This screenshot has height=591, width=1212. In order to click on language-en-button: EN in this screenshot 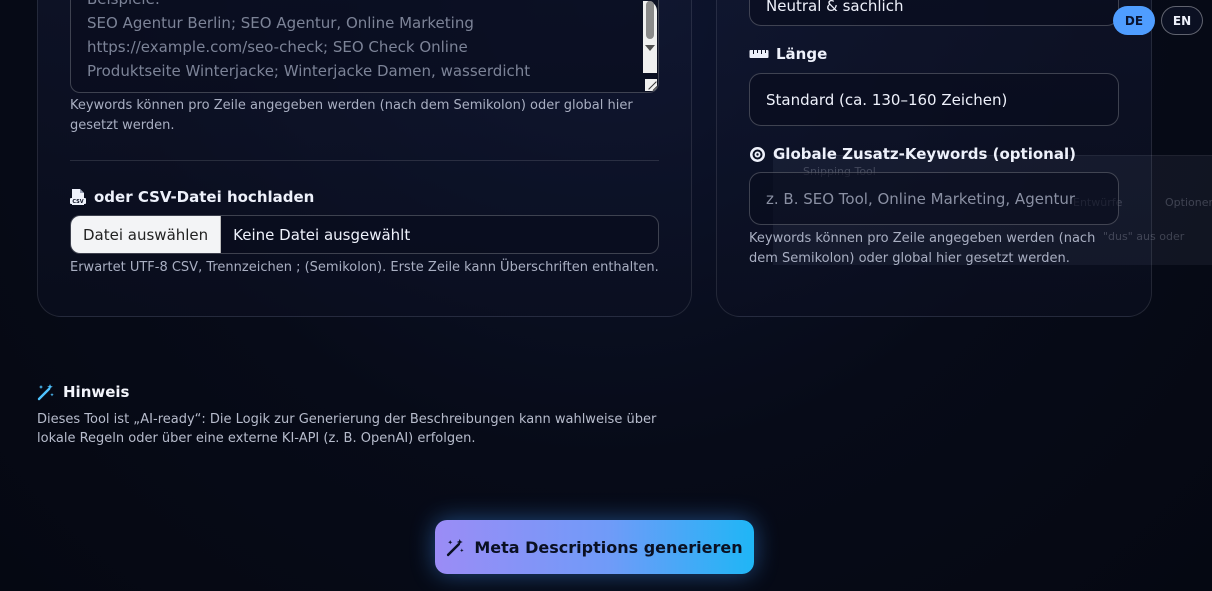, I will do `click(1182, 20)`.